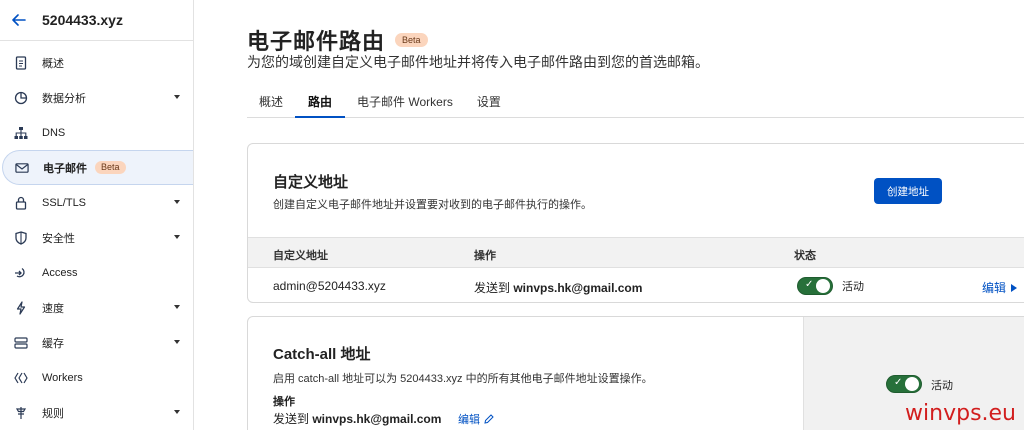 The height and width of the screenshot is (430, 1024). I want to click on rules-icon, so click(21, 413).